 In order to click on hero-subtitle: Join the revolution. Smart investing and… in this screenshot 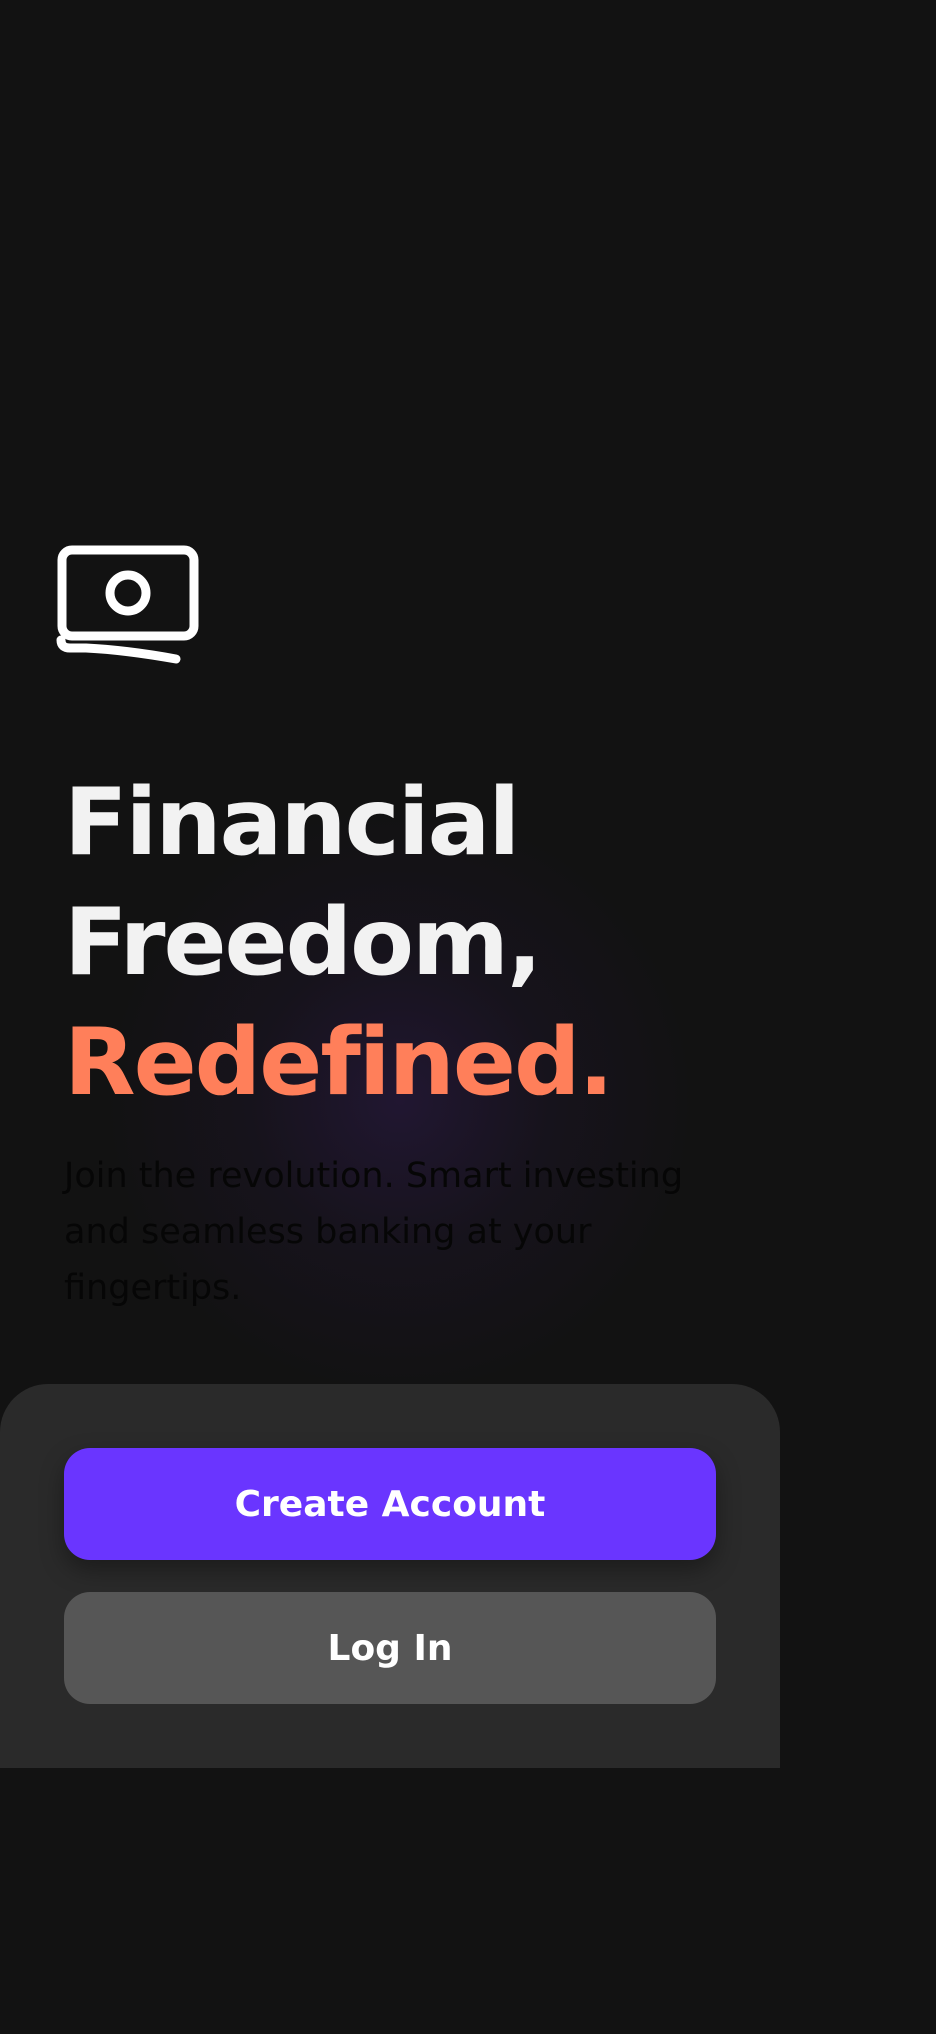, I will do `click(374, 1232)`.